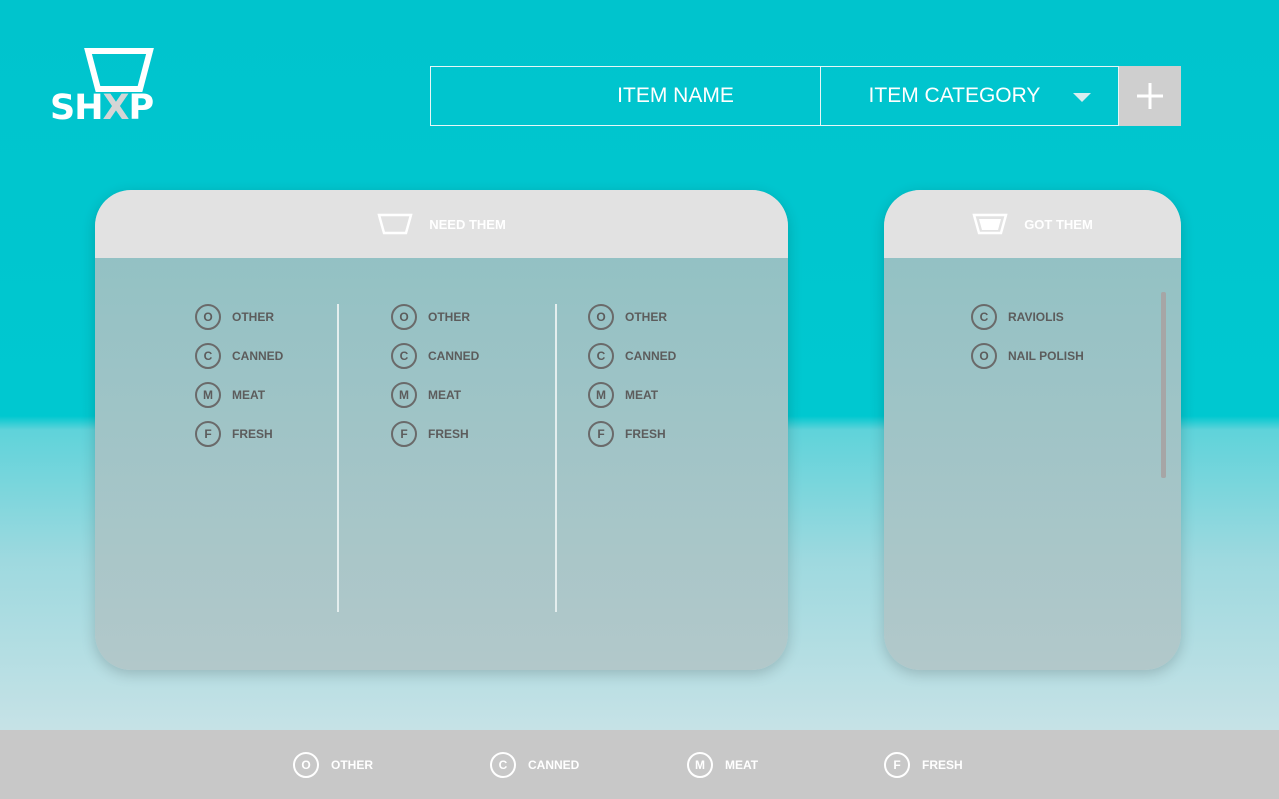  I want to click on item-label: RAVIOLIS, so click(1036, 317).